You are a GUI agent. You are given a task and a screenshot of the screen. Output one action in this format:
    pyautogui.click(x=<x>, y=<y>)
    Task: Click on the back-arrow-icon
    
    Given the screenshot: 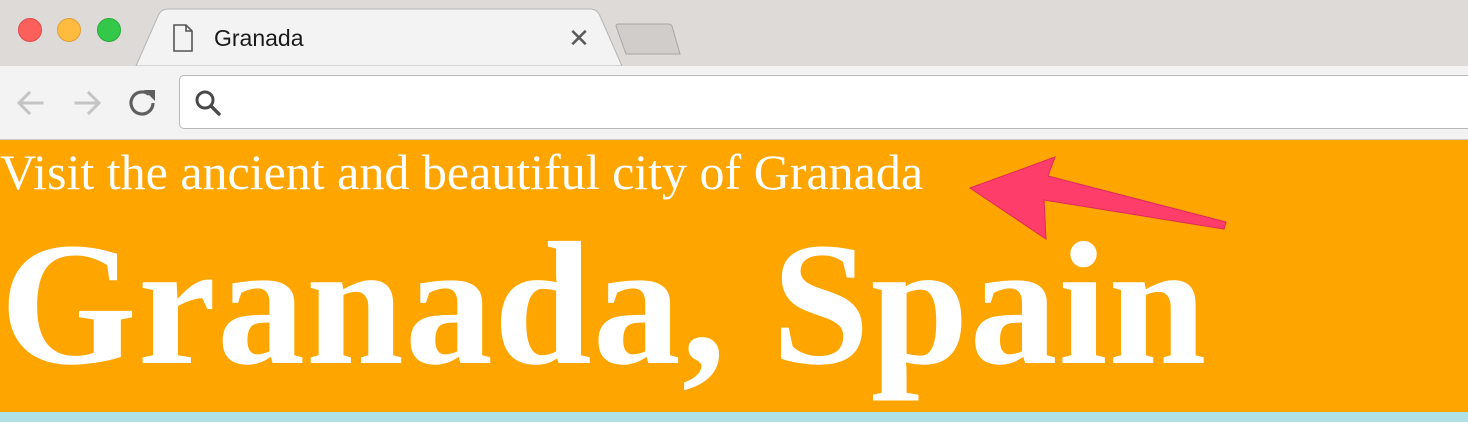 What is the action you would take?
    pyautogui.click(x=31, y=103)
    